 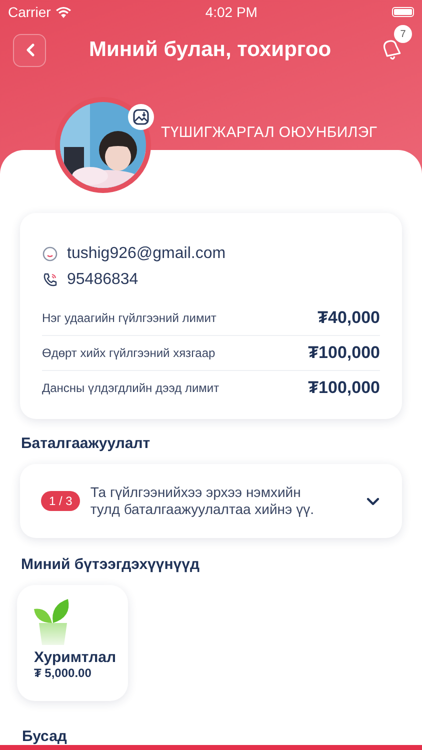 I want to click on step-badge: 1 / 3, so click(x=60, y=501).